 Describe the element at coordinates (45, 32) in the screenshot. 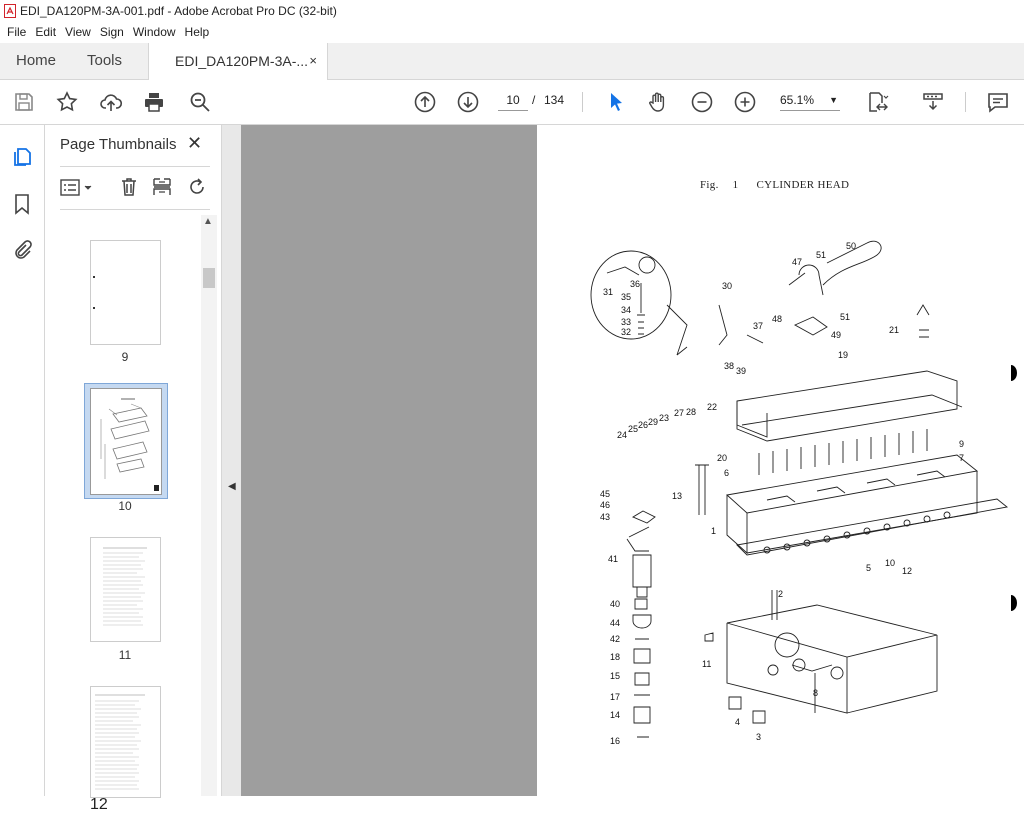

I see `menu-edit: Edit` at that location.